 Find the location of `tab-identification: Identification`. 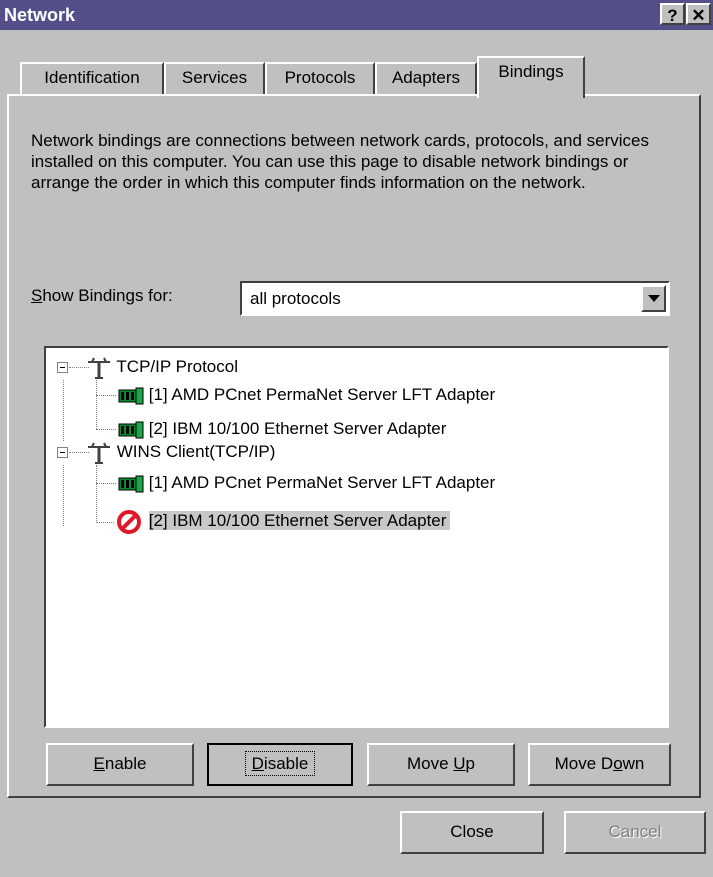

tab-identification: Identification is located at coordinates (92, 78).